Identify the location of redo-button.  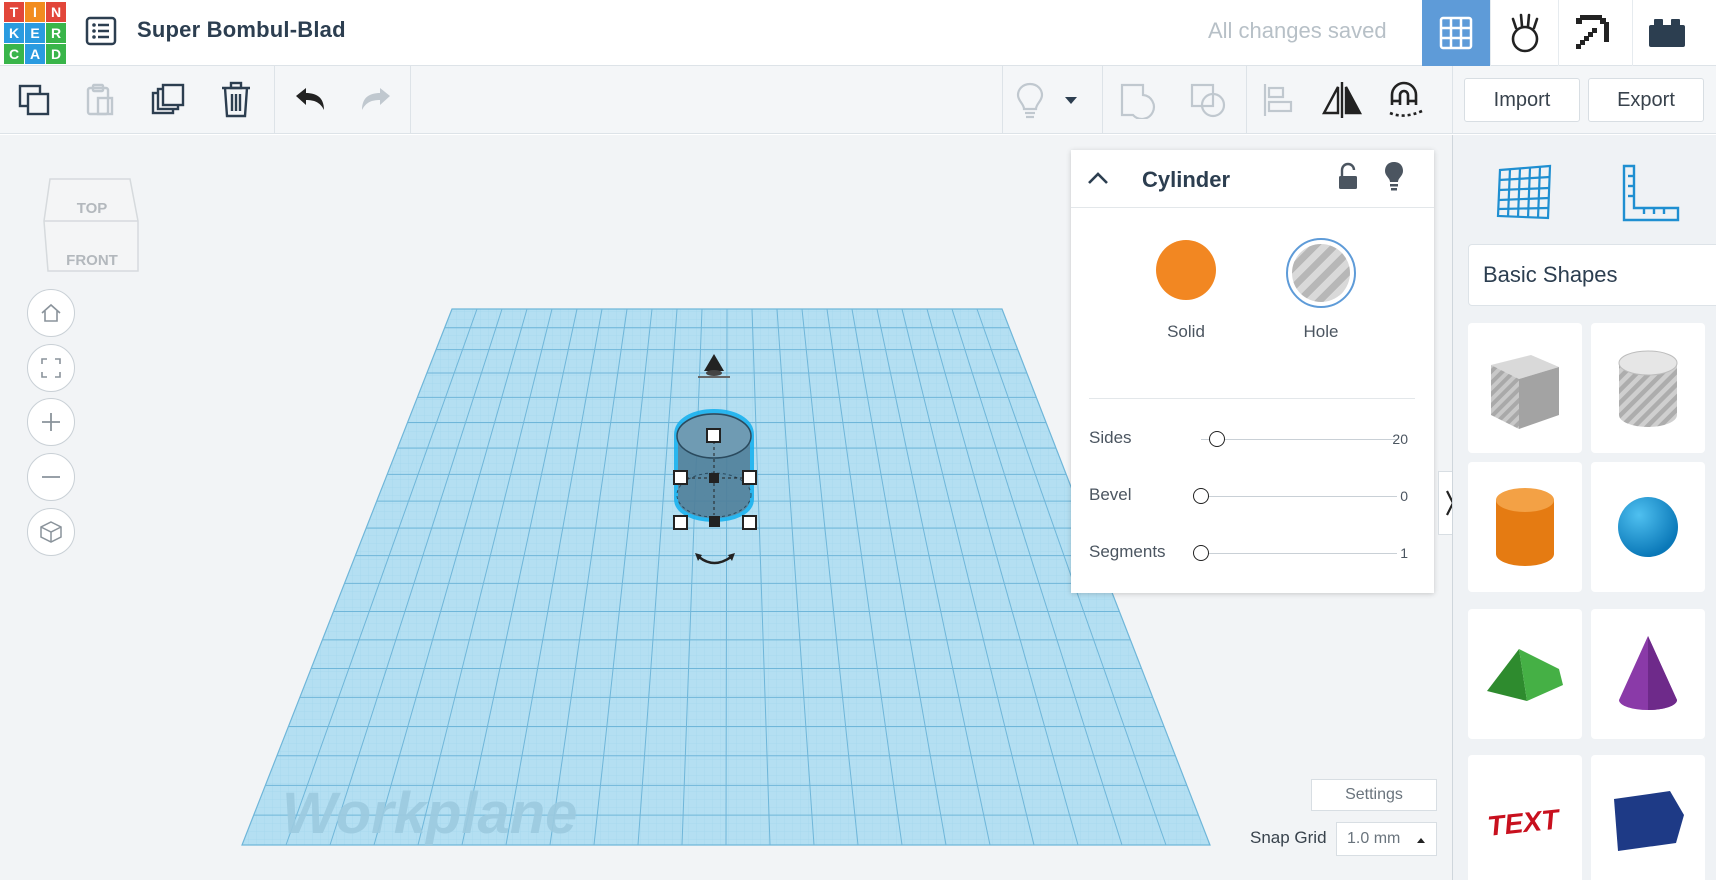
(376, 100).